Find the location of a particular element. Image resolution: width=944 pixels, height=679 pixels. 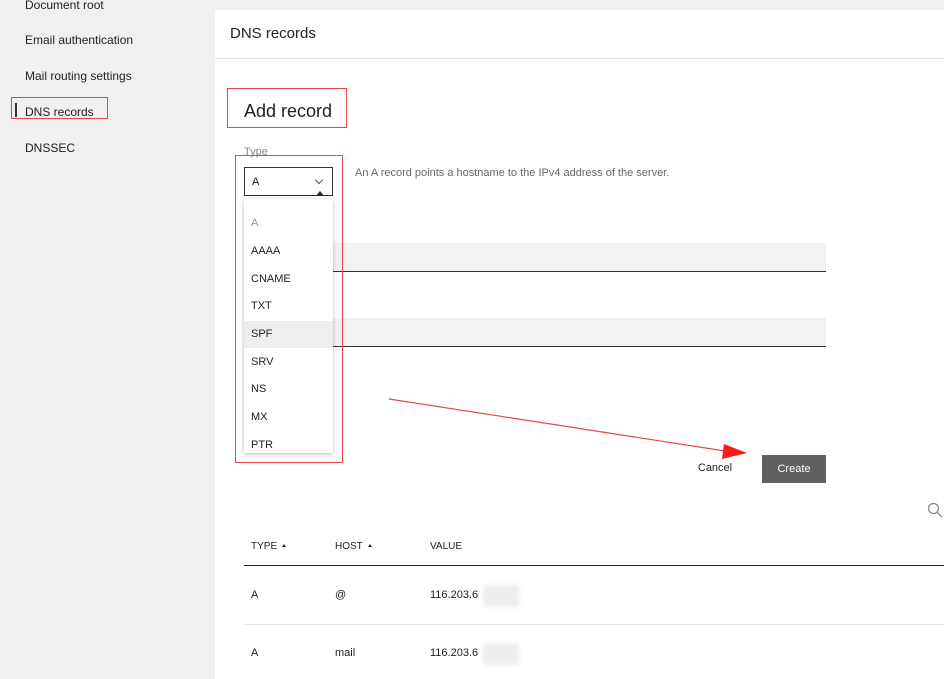

table-header-divider is located at coordinates (594, 565).